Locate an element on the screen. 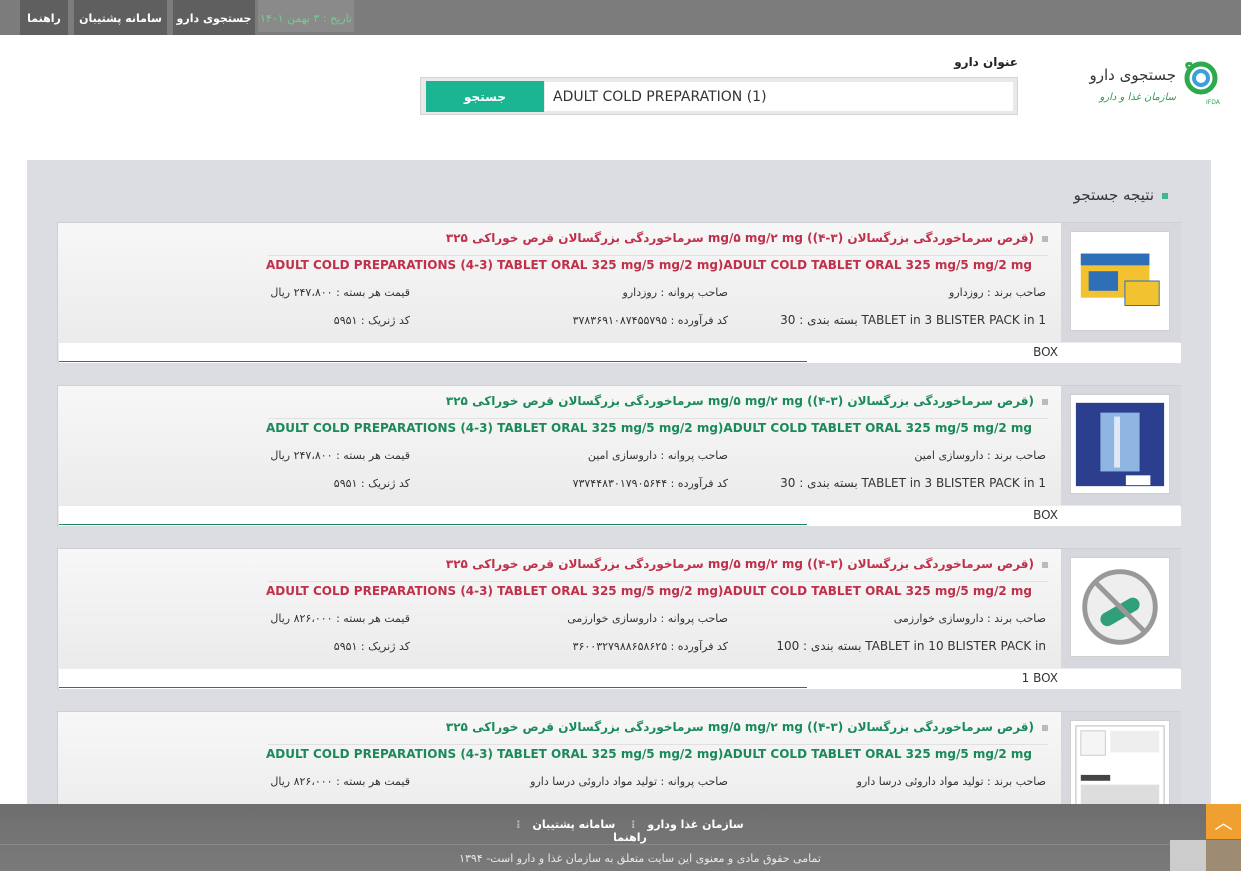  brand-owner: صاحب برند : تولید مواد داروئی درسا دارو is located at coordinates (951, 781).